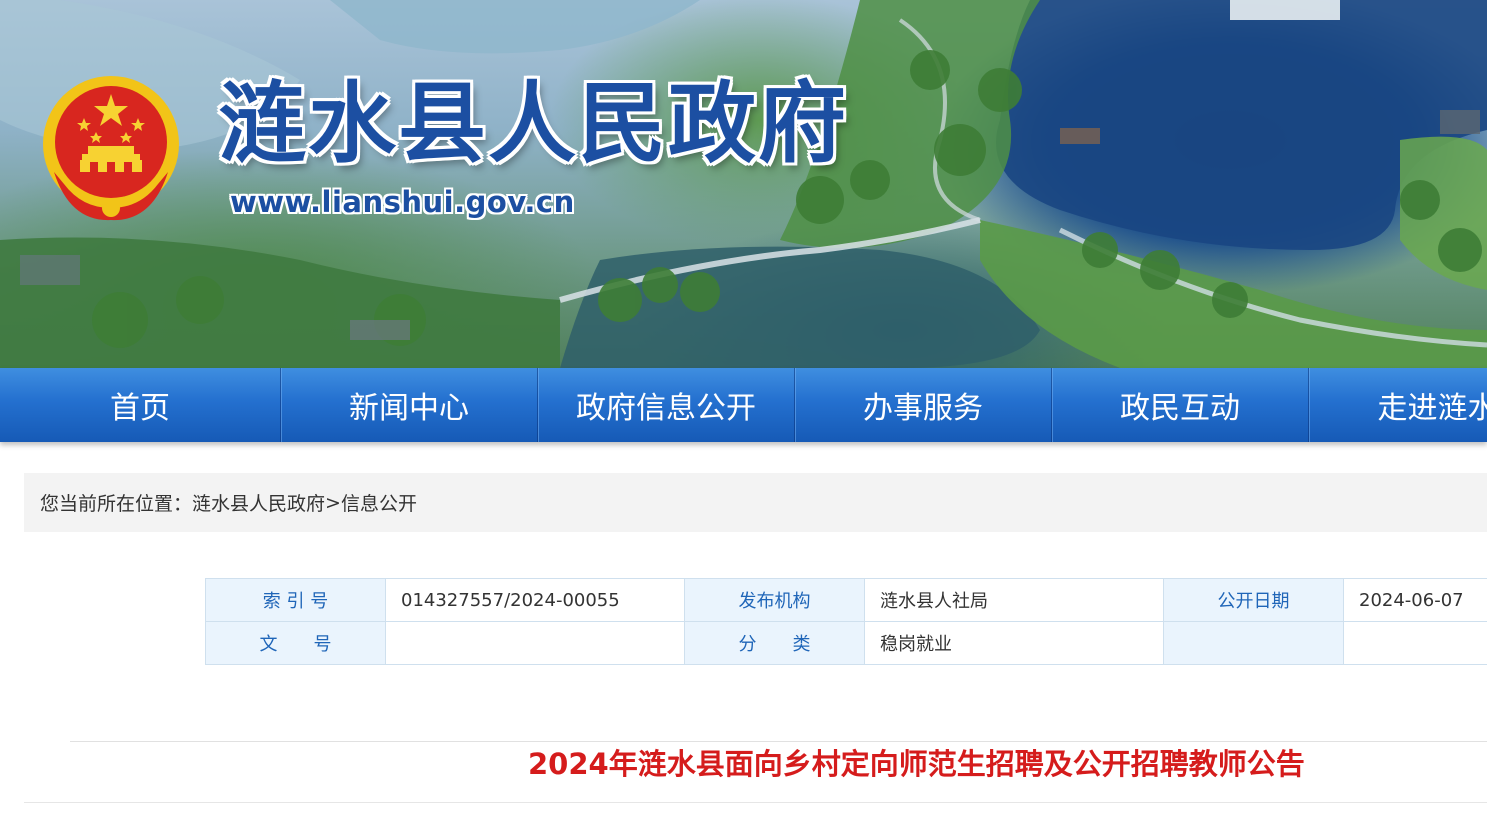 The width and height of the screenshot is (1487, 832). Describe the element at coordinates (295, 600) in the screenshot. I see `meta-label-index-number: 索 引 号` at that location.